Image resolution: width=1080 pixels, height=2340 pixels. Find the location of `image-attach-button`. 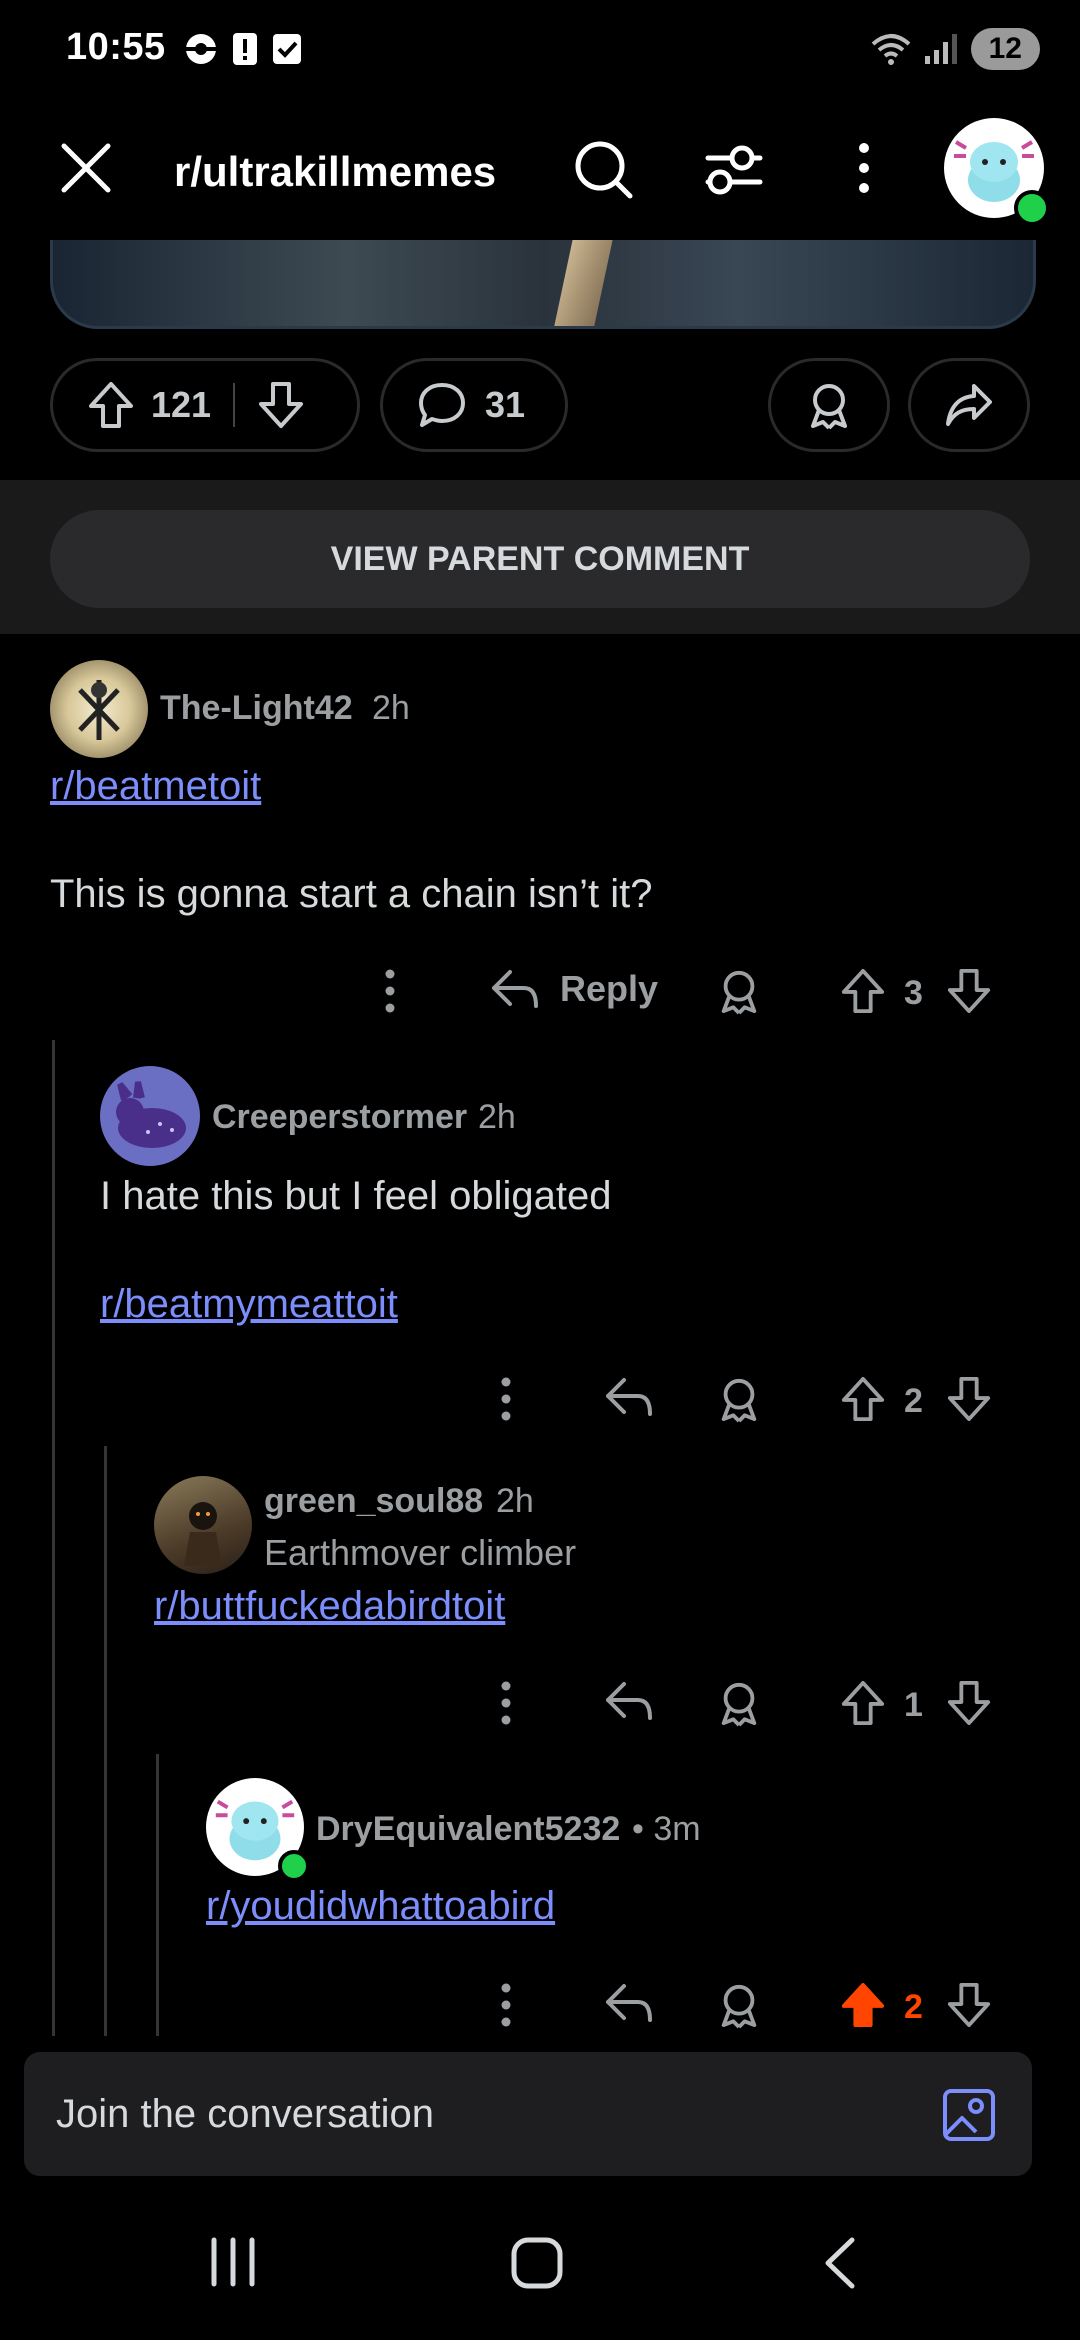

image-attach-button is located at coordinates (969, 2115).